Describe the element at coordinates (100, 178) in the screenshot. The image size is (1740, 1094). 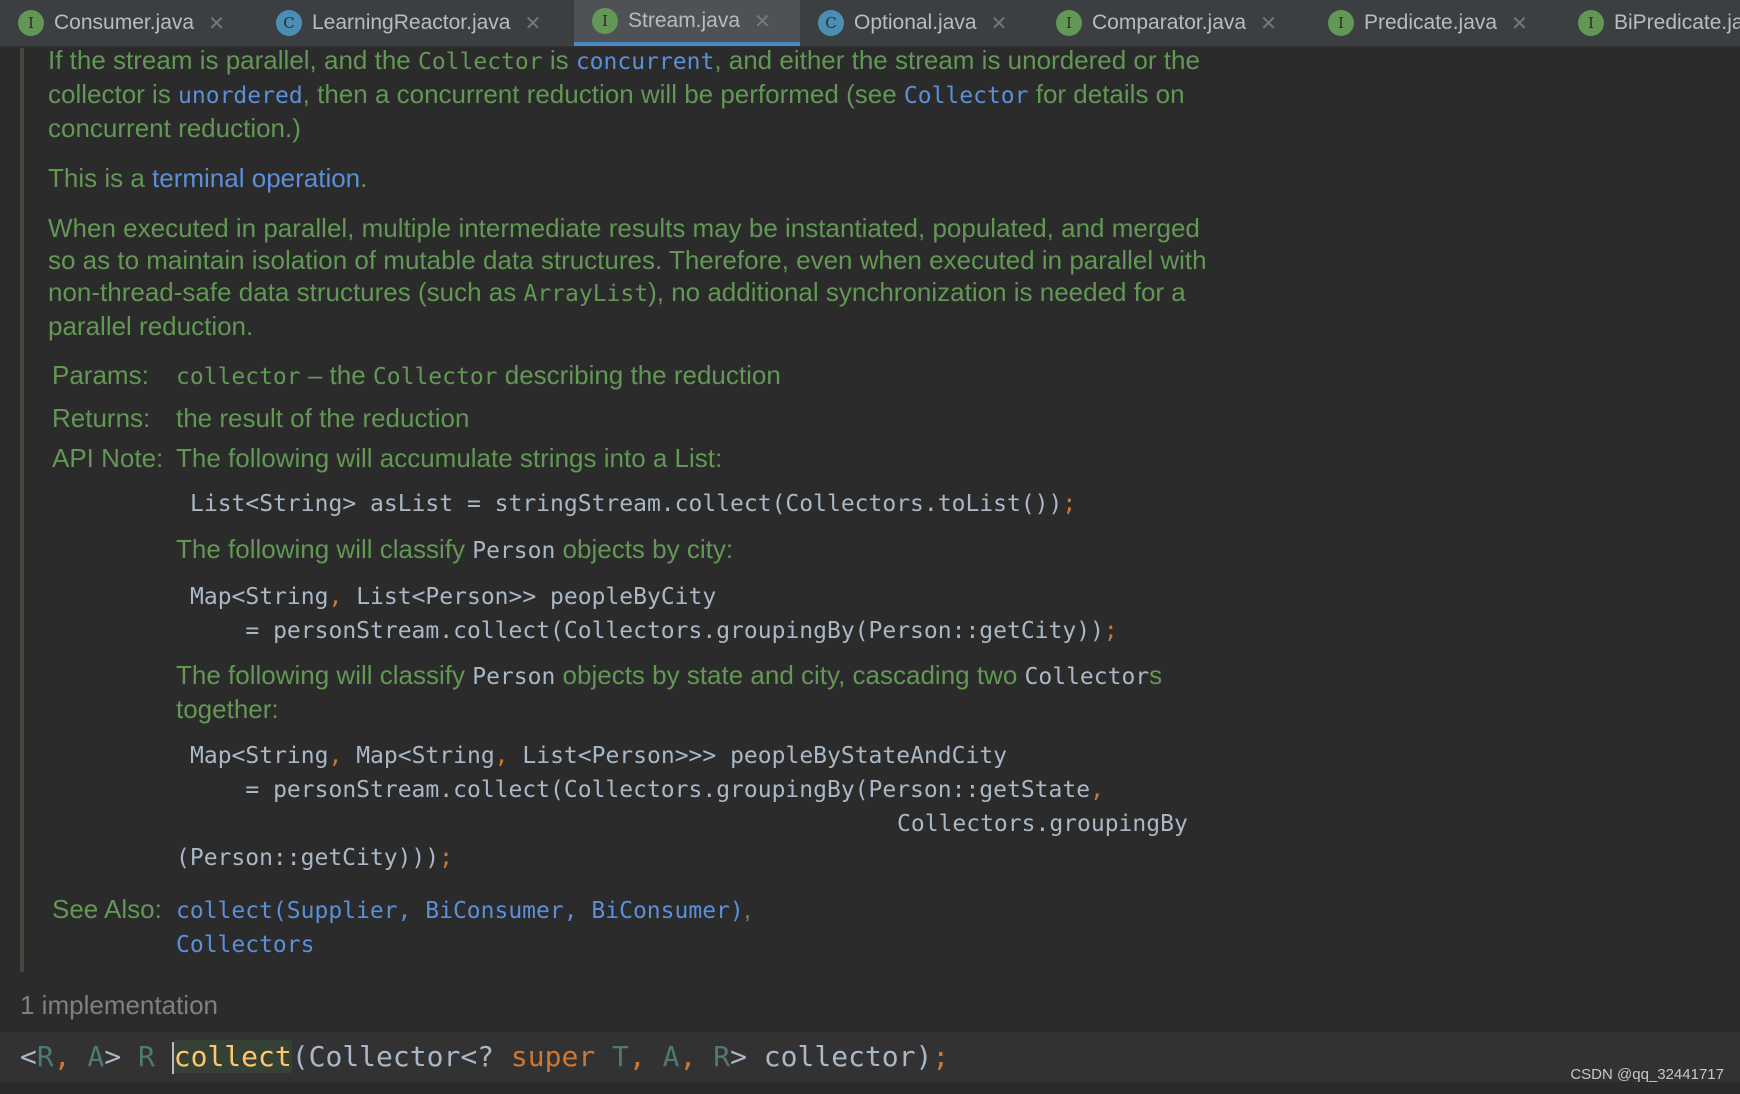
I see `doc-text: This is a` at that location.